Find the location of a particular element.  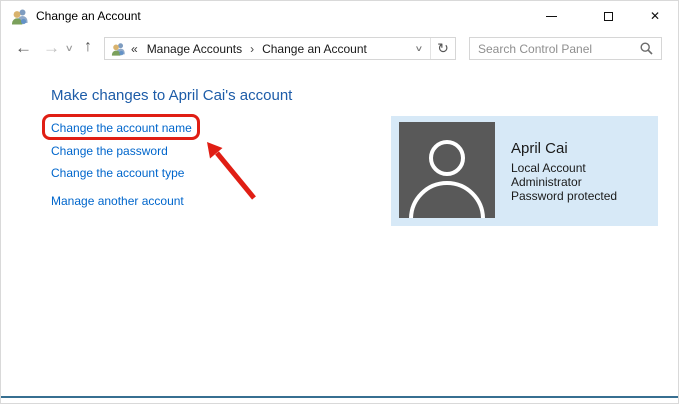

window-title: Change an Account is located at coordinates (88, 16).